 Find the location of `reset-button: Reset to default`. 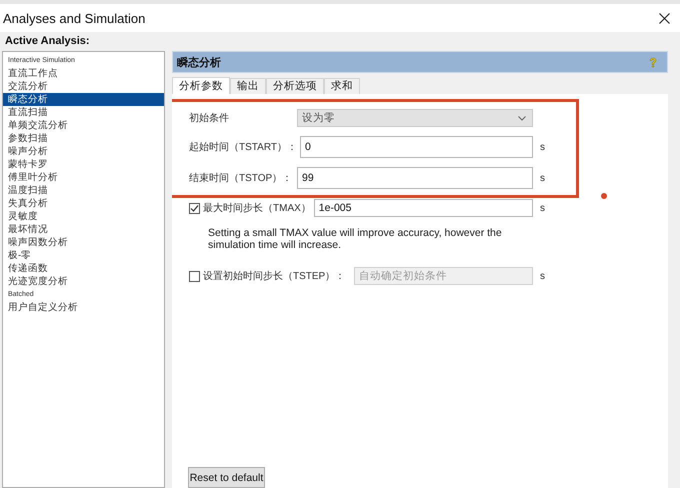

reset-button: Reset to default is located at coordinates (226, 477).